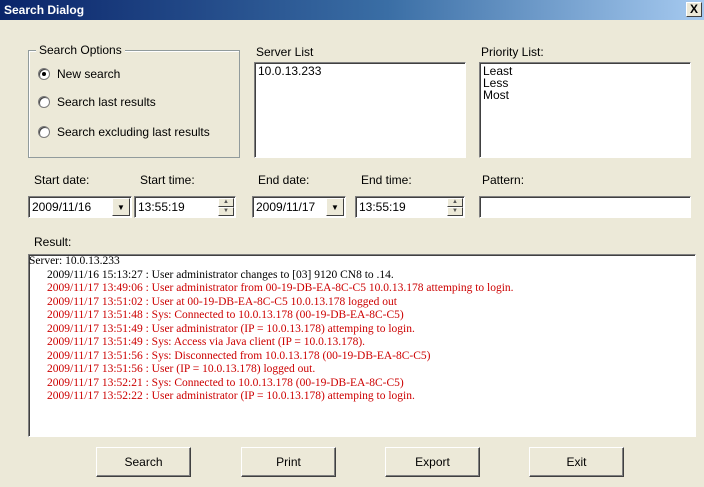 This screenshot has height=487, width=704. Describe the element at coordinates (53, 242) in the screenshot. I see `result-label: Result:` at that location.